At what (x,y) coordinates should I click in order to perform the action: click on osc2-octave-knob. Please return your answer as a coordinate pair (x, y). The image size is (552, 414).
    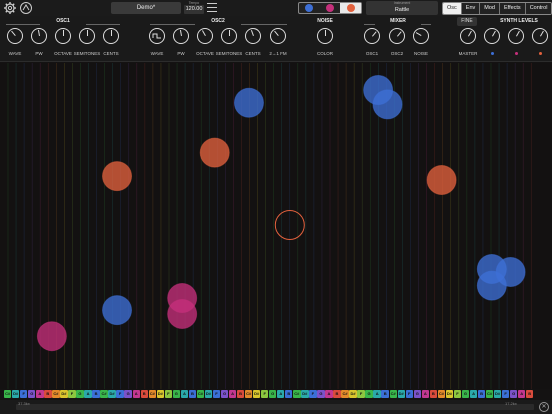
    Looking at the image, I should click on (205, 36).